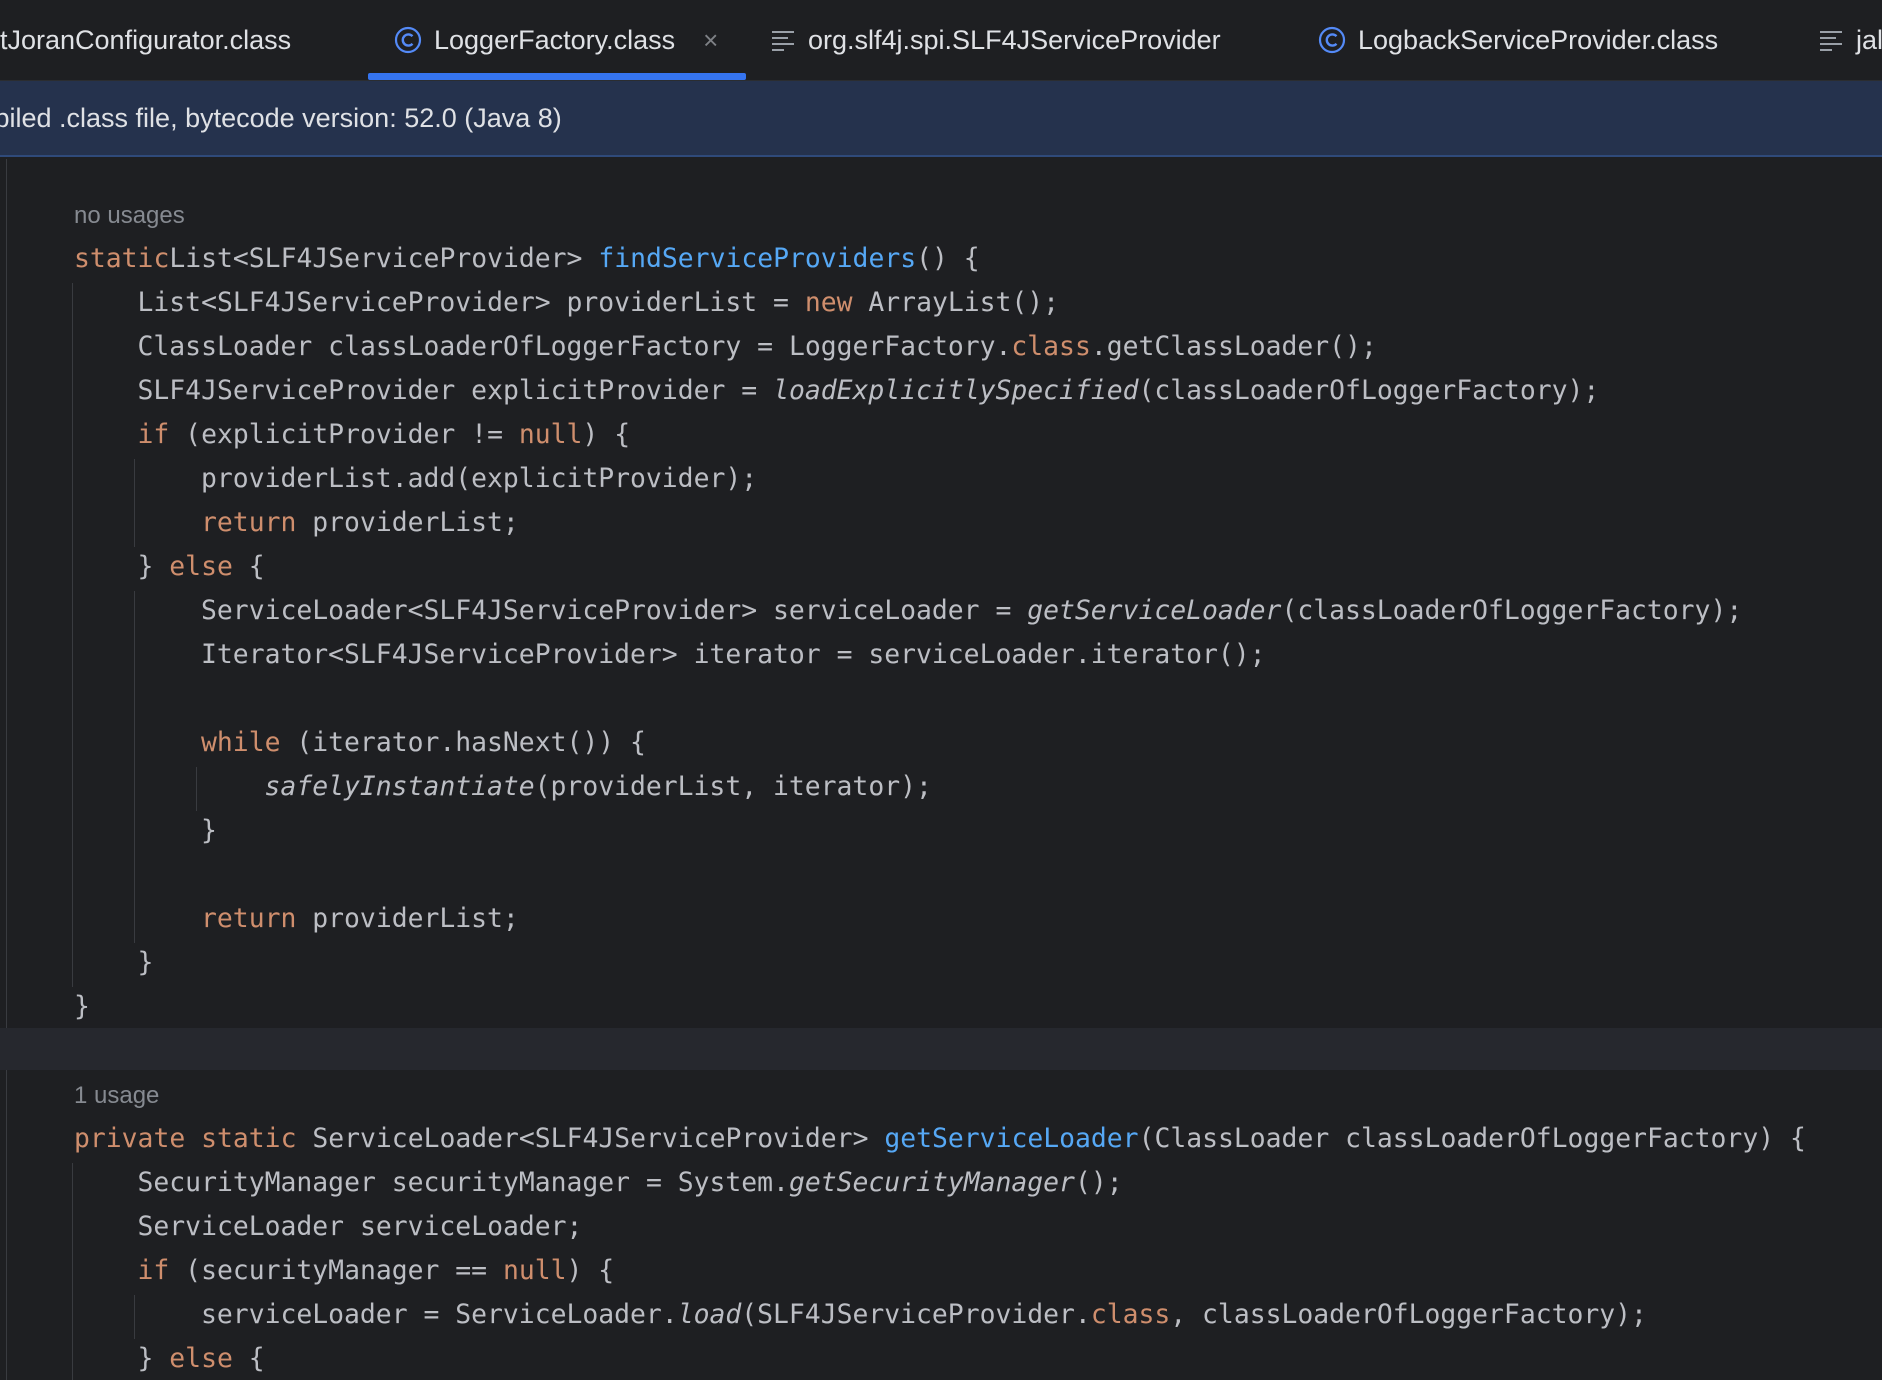  I want to click on code-token: (classLoaderOfLoggerFactory);, so click(1369, 390).